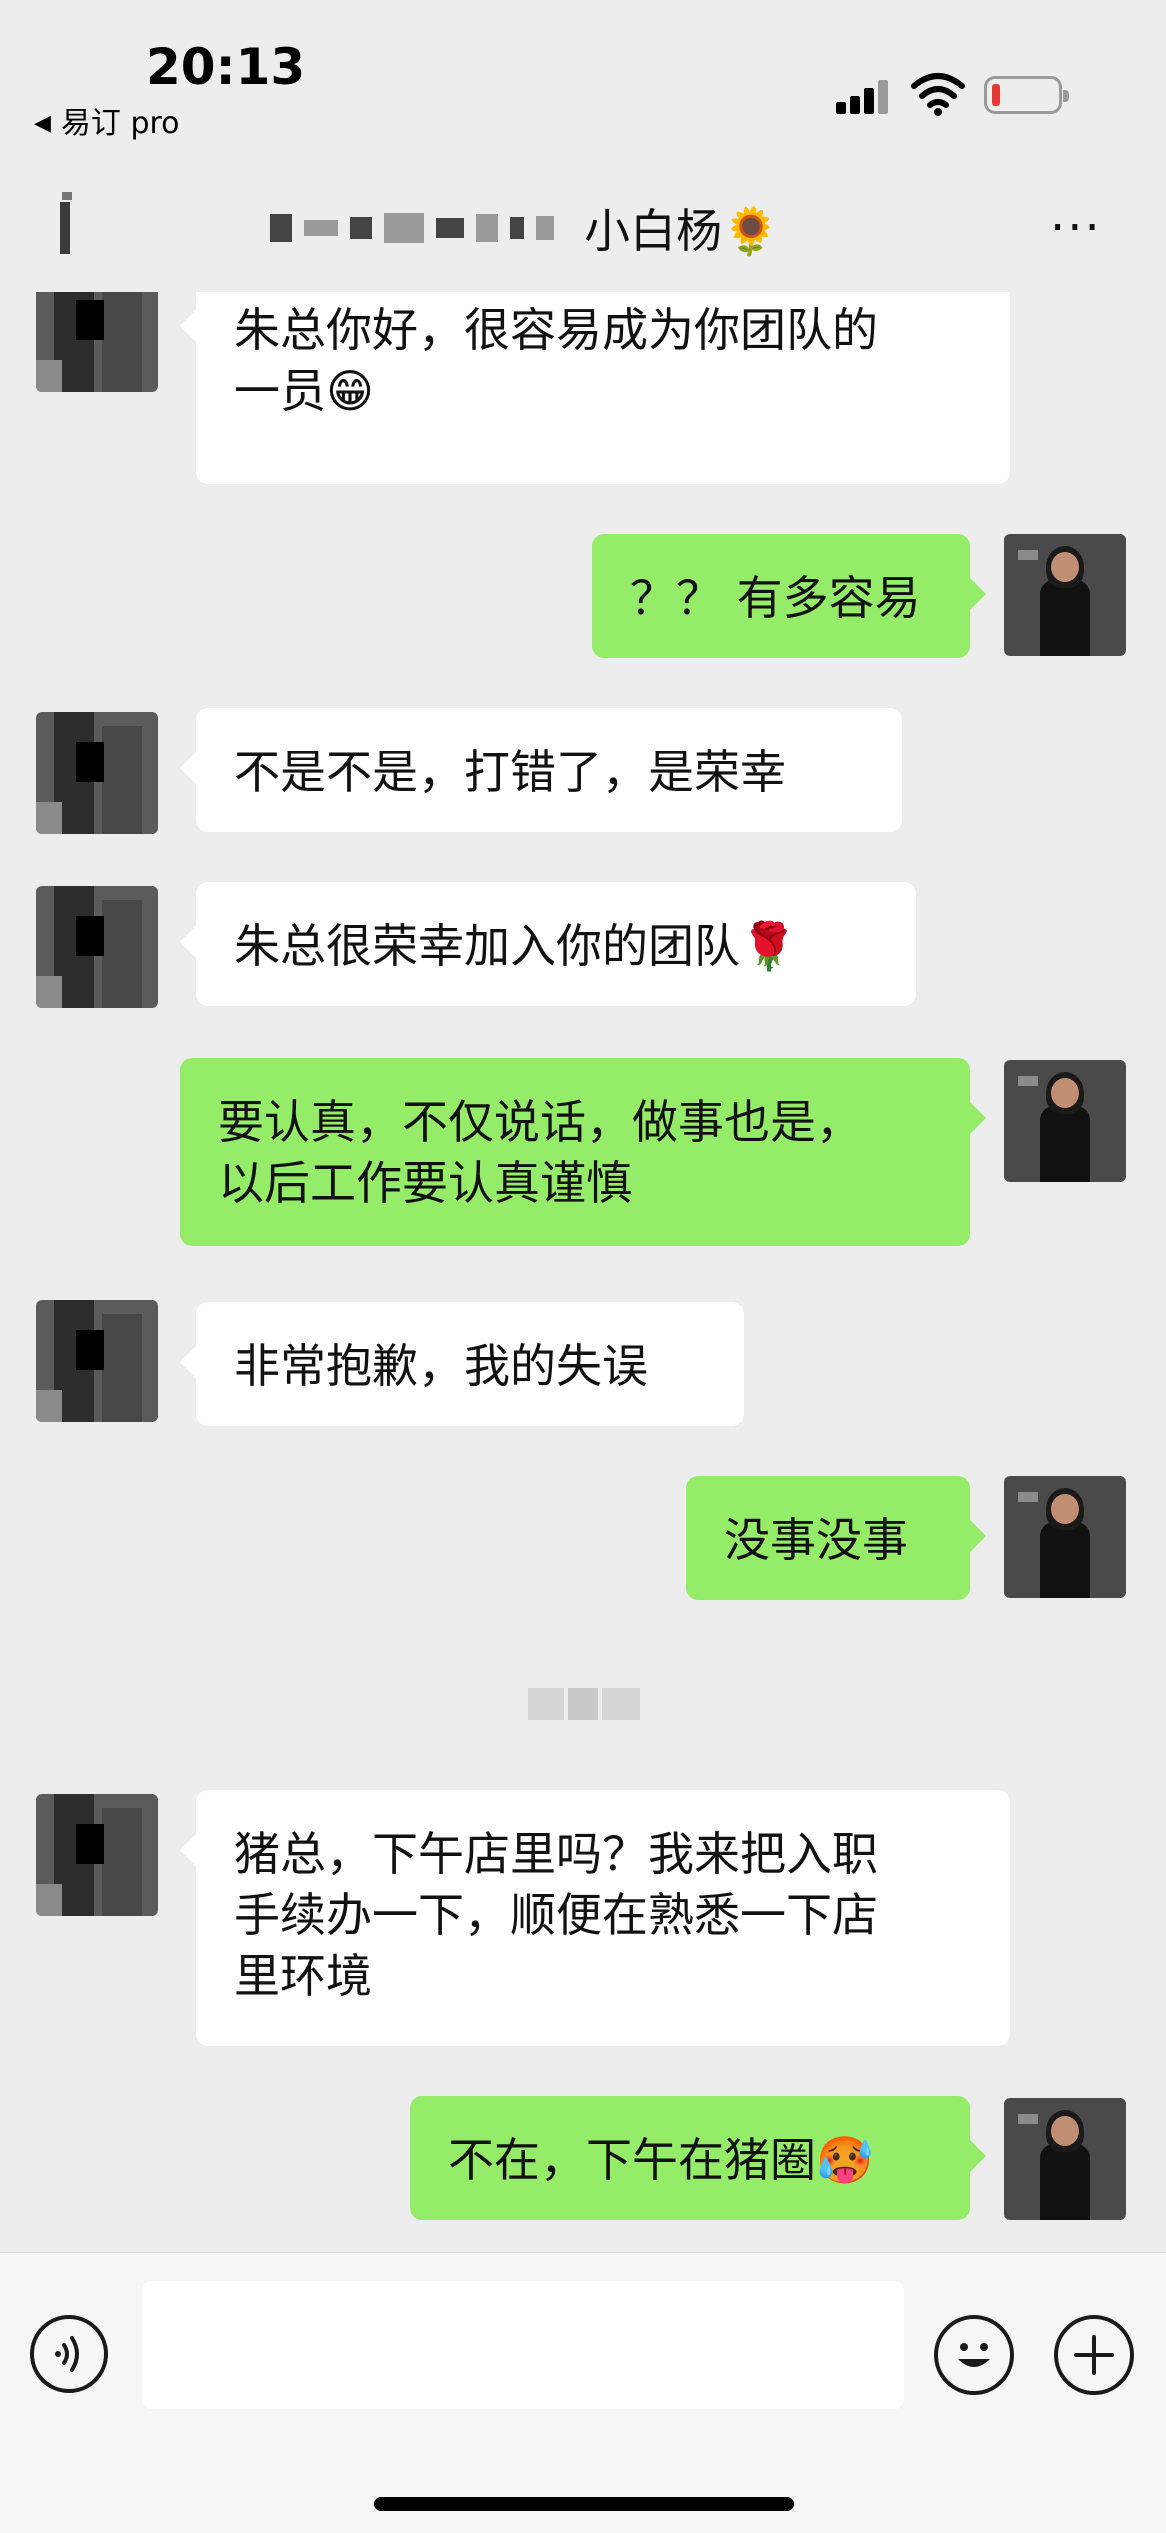  Describe the element at coordinates (42, 123) in the screenshot. I see `back-triangle-icon: ◀` at that location.